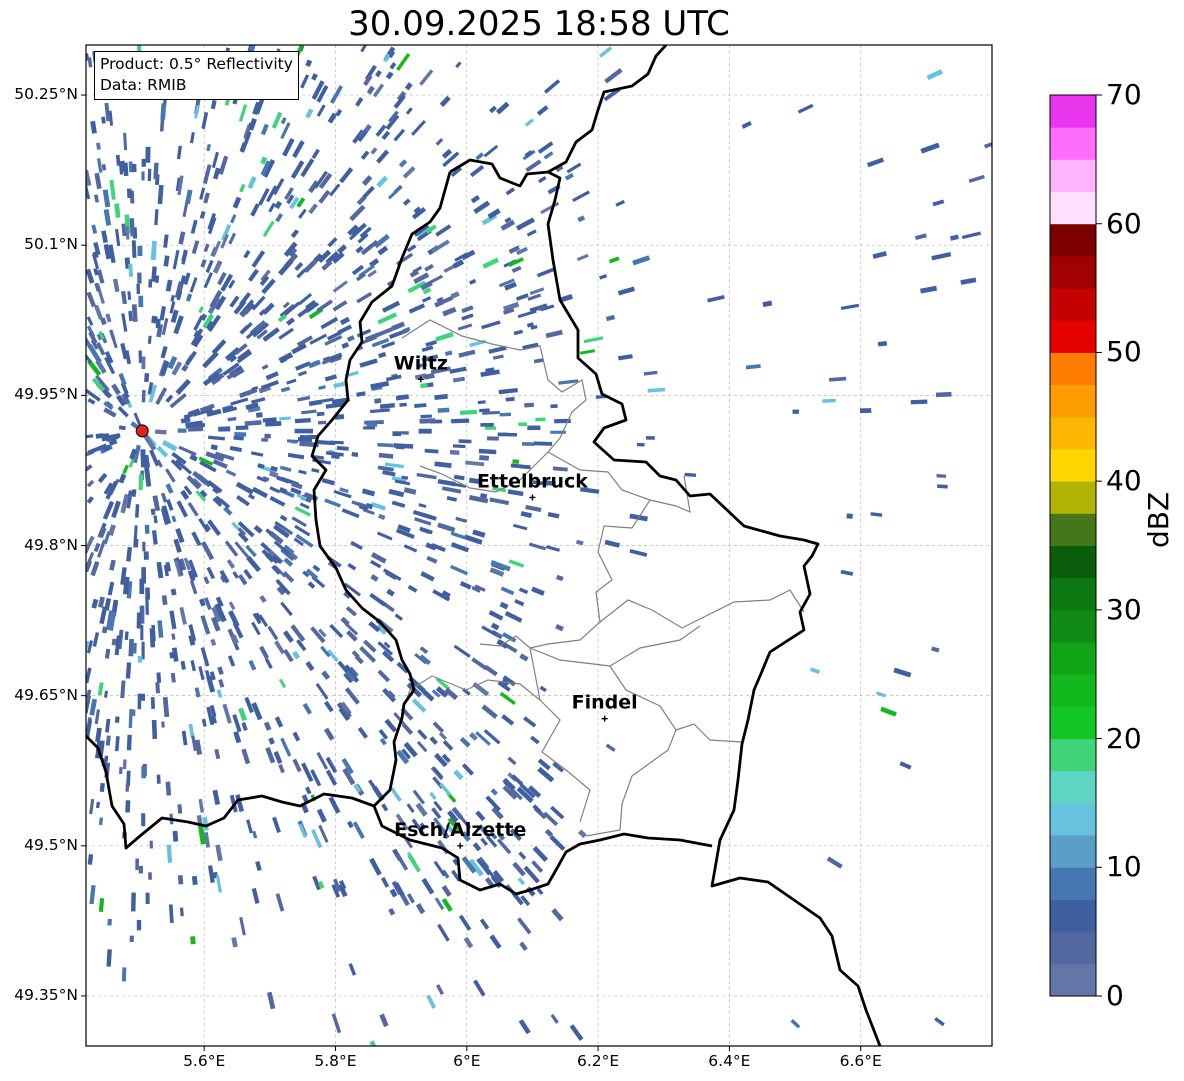 The image size is (1184, 1081). I want to click on y-tick-label: 49.35°N, so click(46, 994).